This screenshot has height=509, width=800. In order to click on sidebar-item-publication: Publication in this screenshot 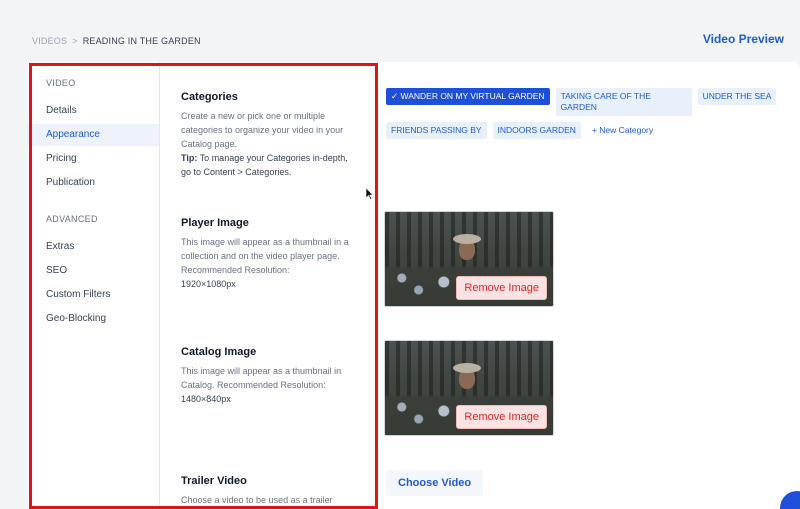, I will do `click(93, 183)`.